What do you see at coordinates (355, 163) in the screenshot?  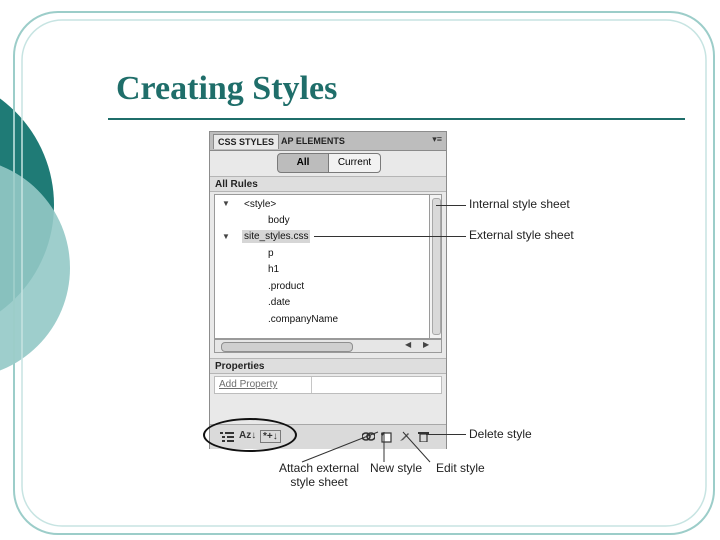 I see `toggle-current-button: Current` at bounding box center [355, 163].